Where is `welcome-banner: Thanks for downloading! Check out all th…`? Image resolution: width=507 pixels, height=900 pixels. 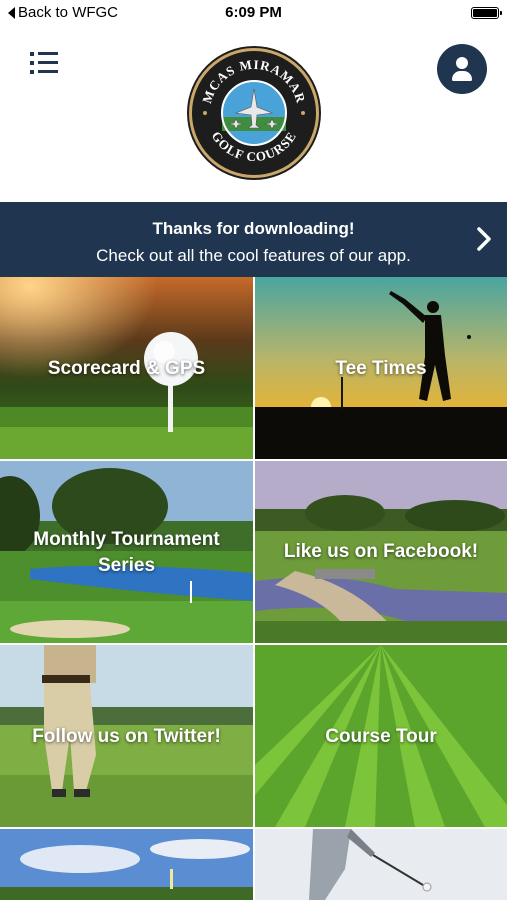 welcome-banner: Thanks for downloading! Check out all th… is located at coordinates (253, 239).